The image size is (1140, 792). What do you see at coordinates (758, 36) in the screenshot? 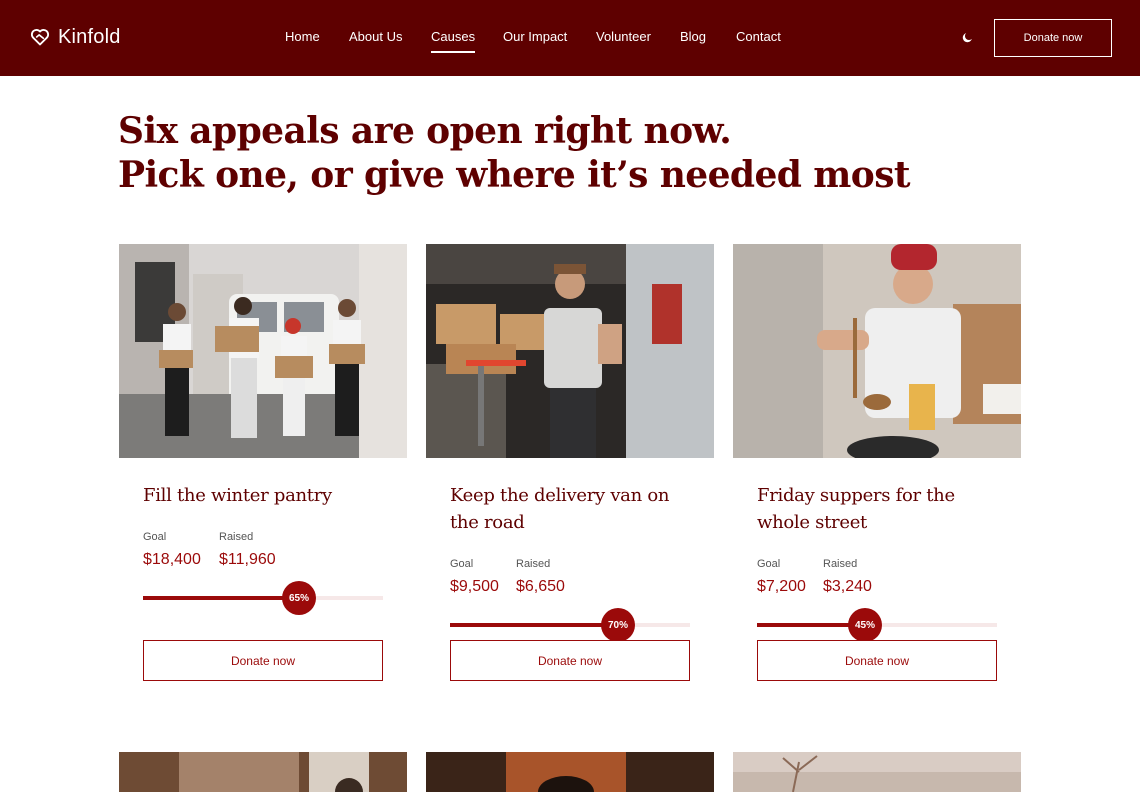
I see `nav-contact: Contact` at bounding box center [758, 36].